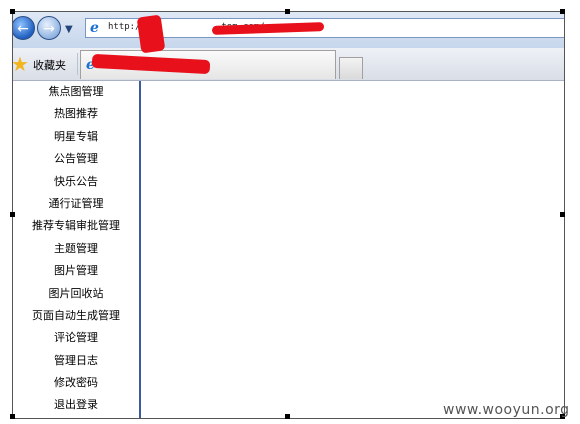  Describe the element at coordinates (506, 410) in the screenshot. I see `watermark-text: www.wooyun.org` at that location.